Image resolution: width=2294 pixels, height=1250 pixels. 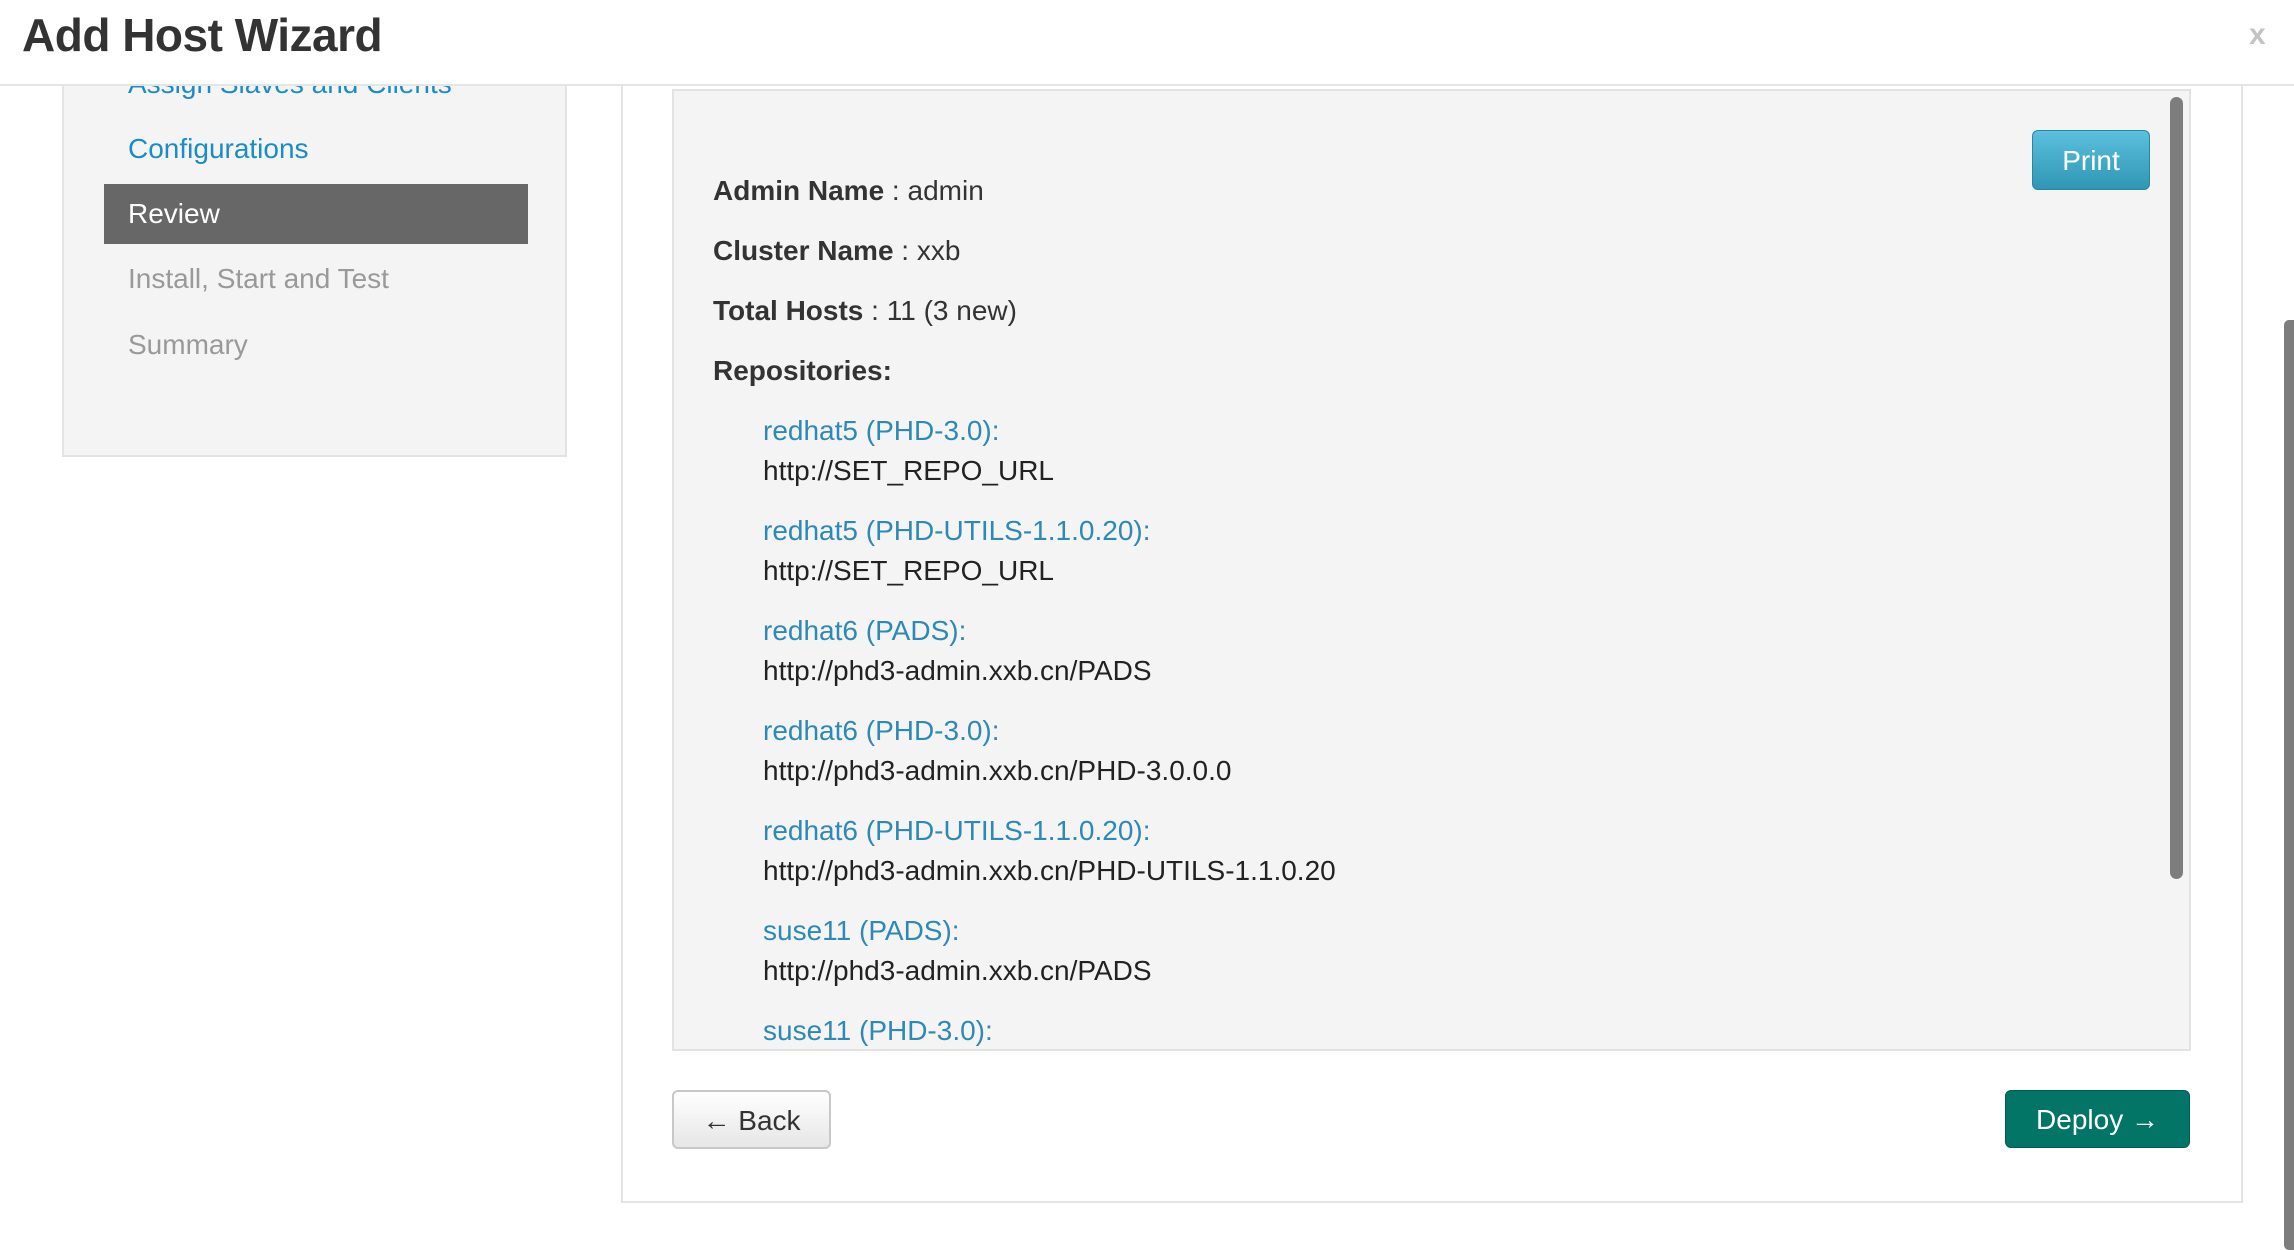 What do you see at coordinates (938, 250) in the screenshot?
I see `cluster-name-value: xxb` at bounding box center [938, 250].